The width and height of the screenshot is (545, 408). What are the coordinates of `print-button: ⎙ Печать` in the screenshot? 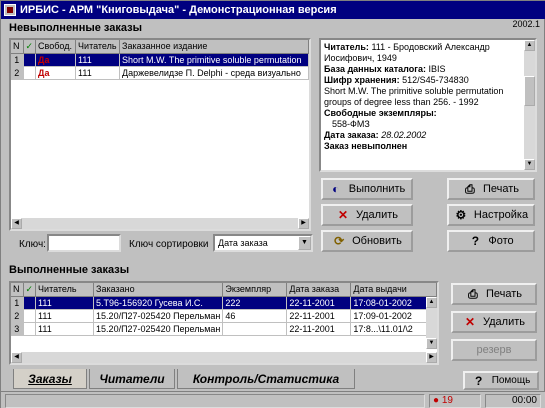 It's located at (491, 189).